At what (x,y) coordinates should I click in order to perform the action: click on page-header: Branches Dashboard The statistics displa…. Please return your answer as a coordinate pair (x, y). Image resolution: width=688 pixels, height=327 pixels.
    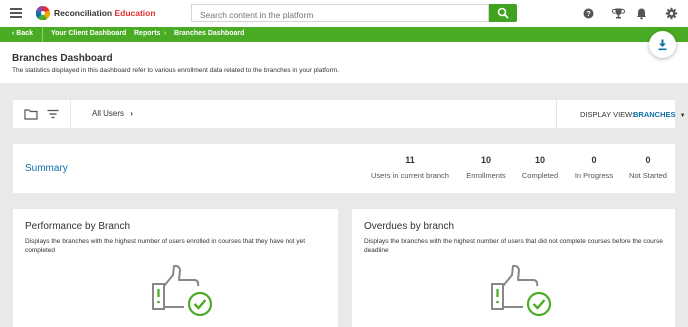
    Looking at the image, I should click on (344, 62).